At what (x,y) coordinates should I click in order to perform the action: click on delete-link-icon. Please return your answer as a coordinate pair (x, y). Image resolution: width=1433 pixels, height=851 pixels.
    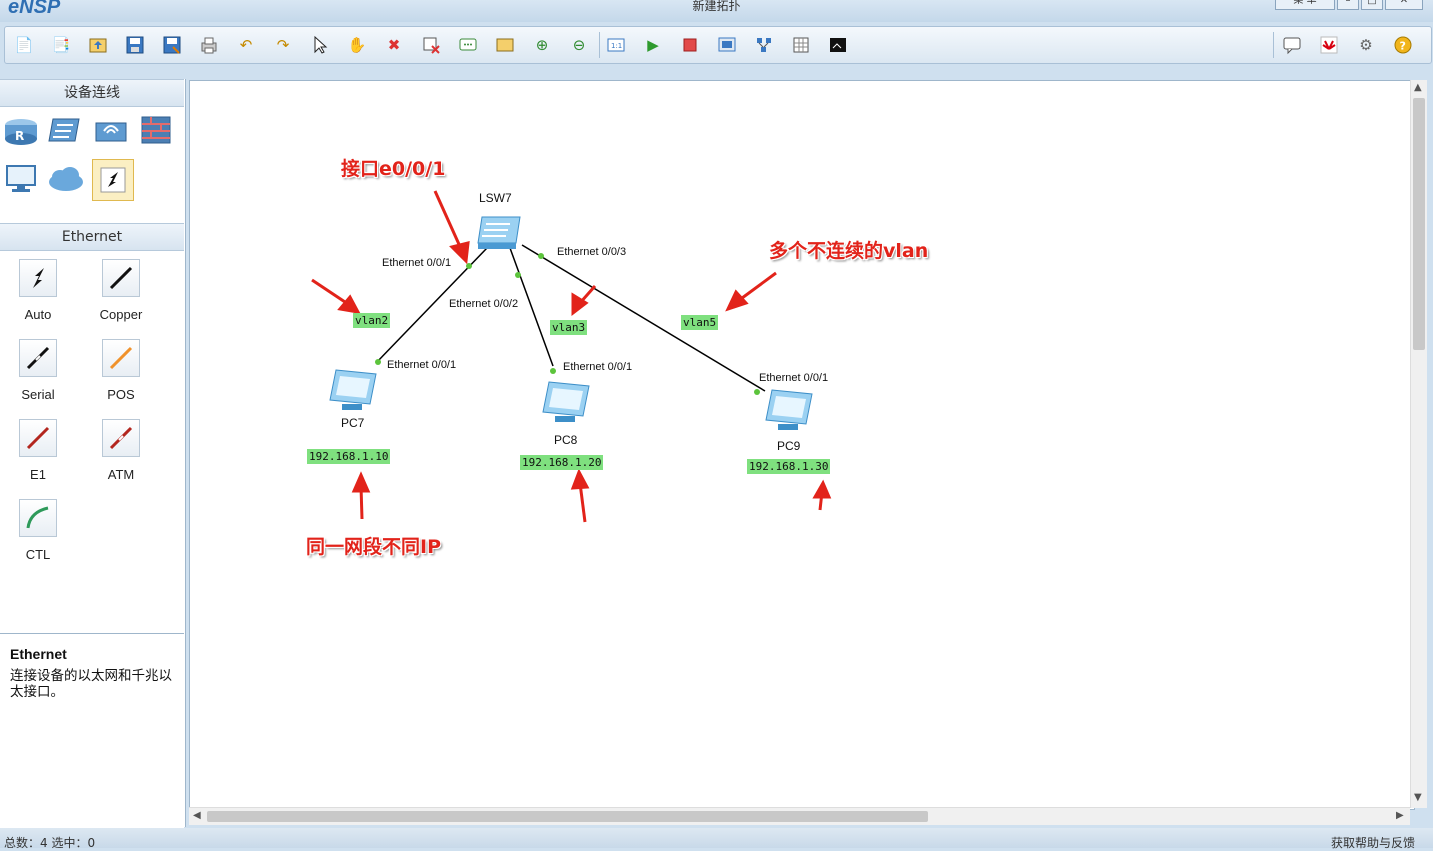
    Looking at the image, I should click on (431, 45).